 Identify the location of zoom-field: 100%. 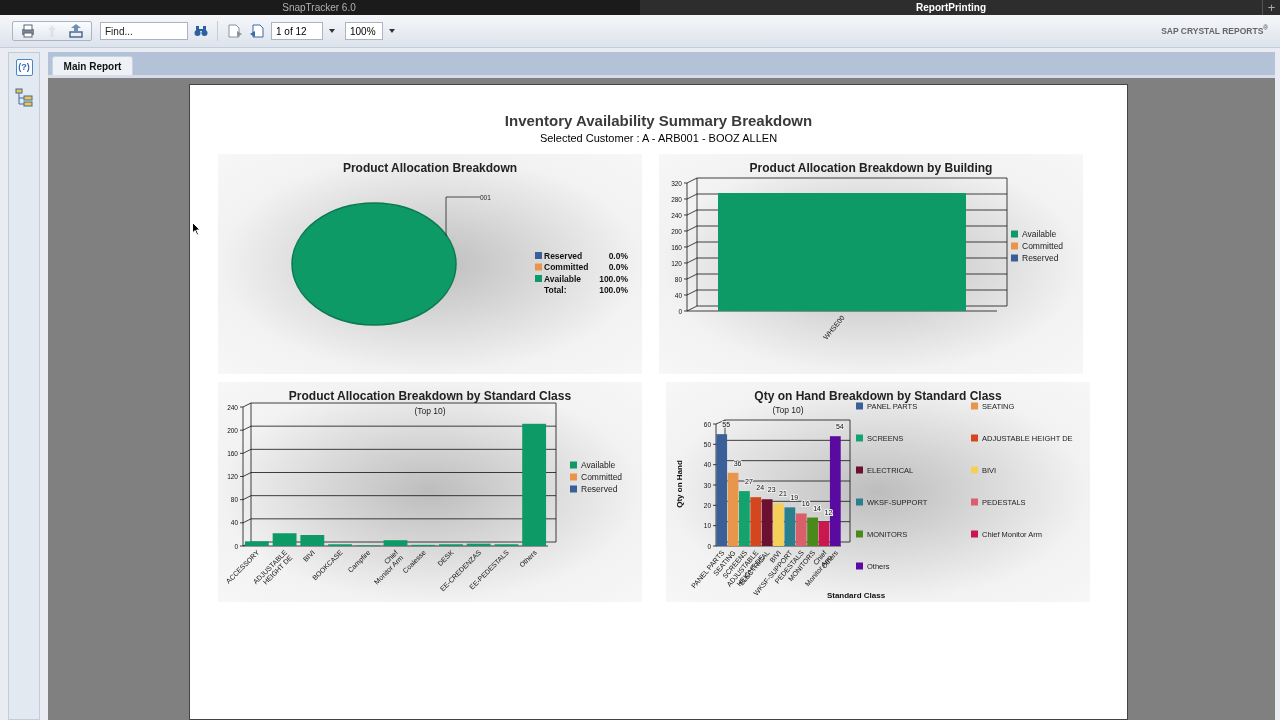
(364, 31).